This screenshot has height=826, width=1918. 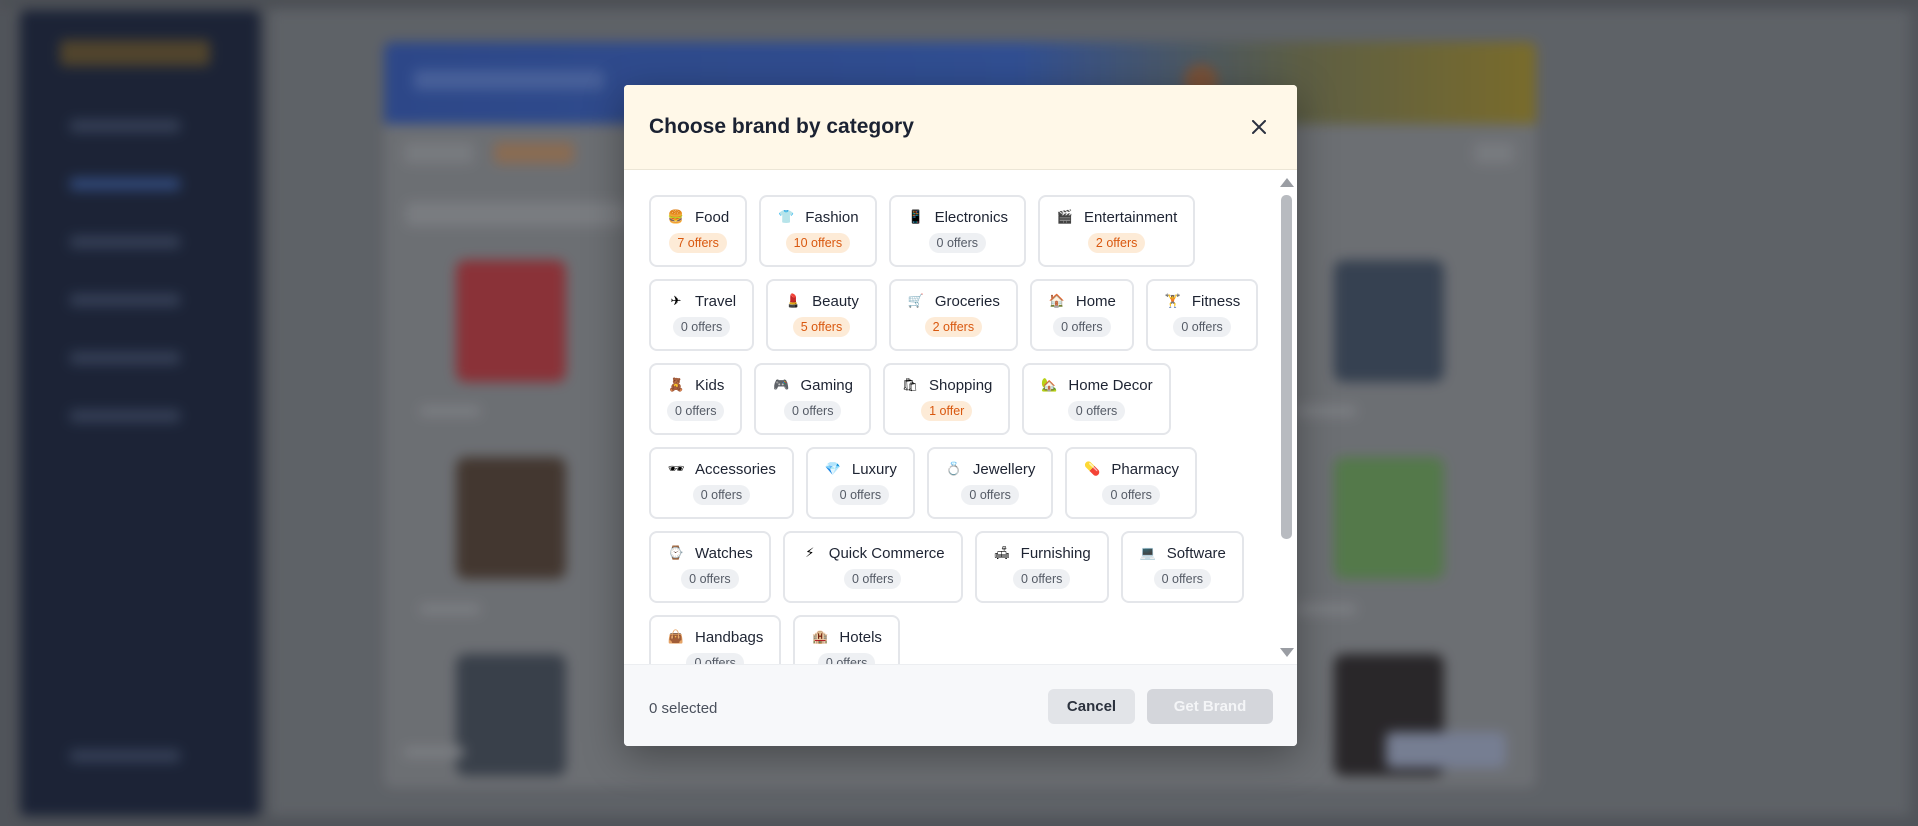 I want to click on category-name: Jewellery, so click(x=1004, y=469).